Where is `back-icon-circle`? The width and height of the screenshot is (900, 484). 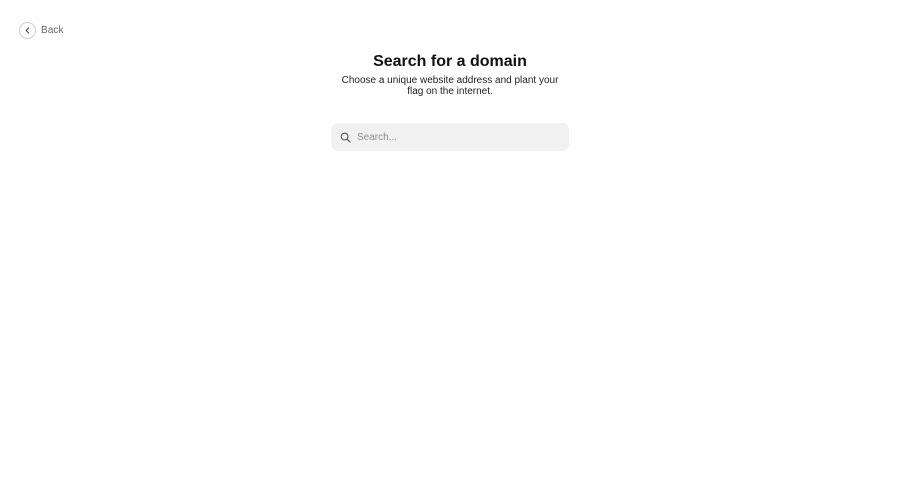
back-icon-circle is located at coordinates (27, 30).